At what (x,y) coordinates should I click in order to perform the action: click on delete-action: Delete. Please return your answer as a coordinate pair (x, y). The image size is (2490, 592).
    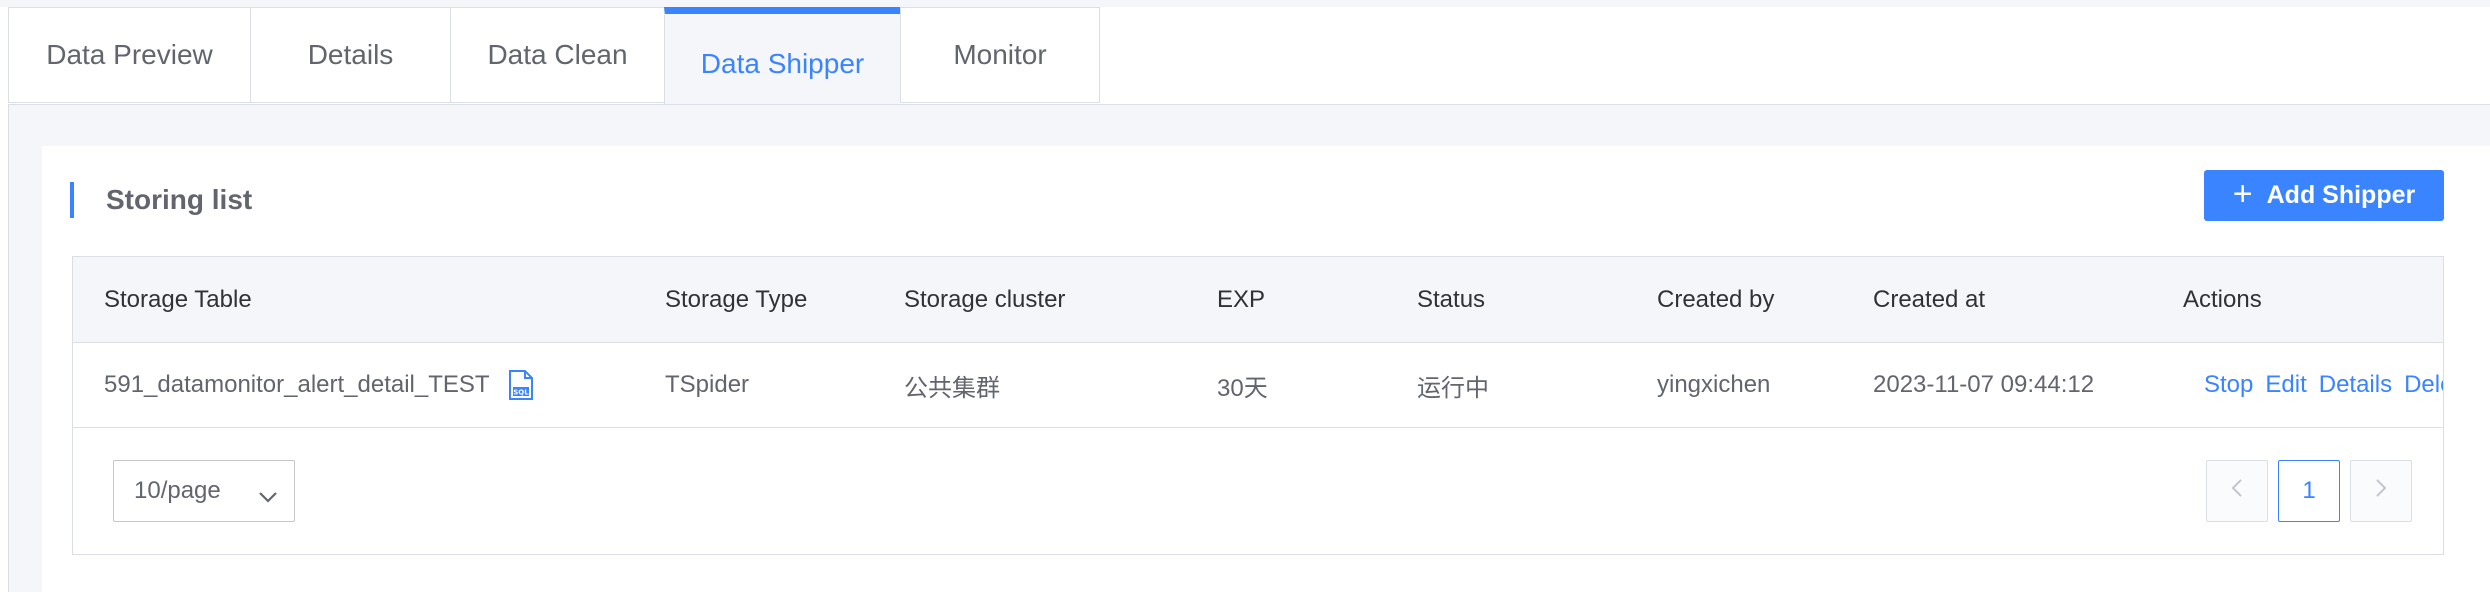
    Looking at the image, I should click on (2423, 385).